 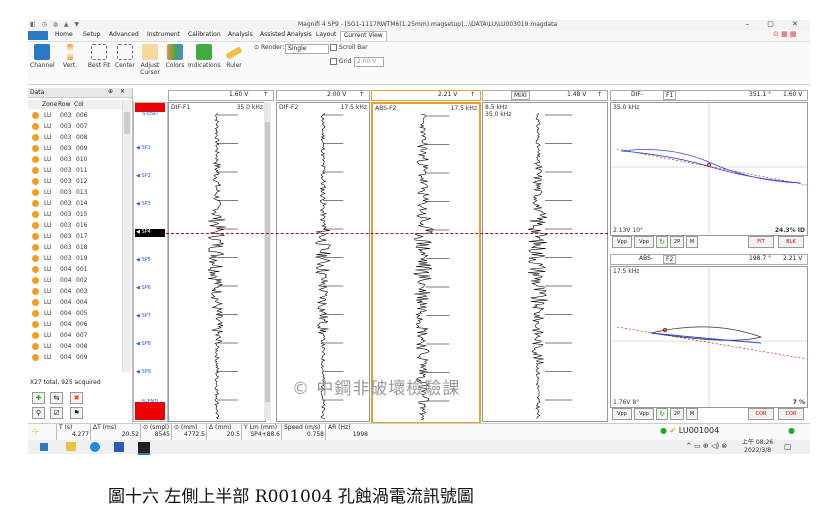 What do you see at coordinates (76, 325) in the screenshot?
I see `list-item: LU 004 006` at bounding box center [76, 325].